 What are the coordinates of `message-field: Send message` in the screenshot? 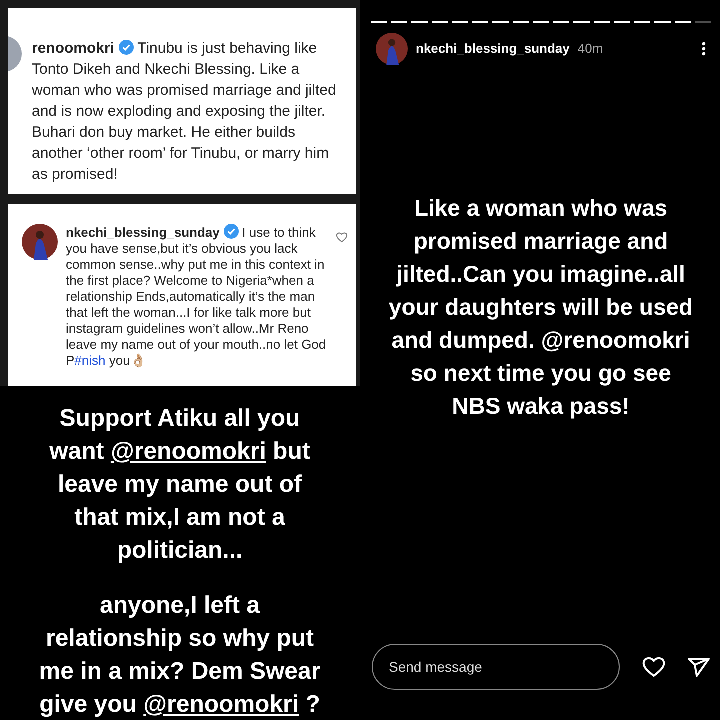 It's located at (496, 667).